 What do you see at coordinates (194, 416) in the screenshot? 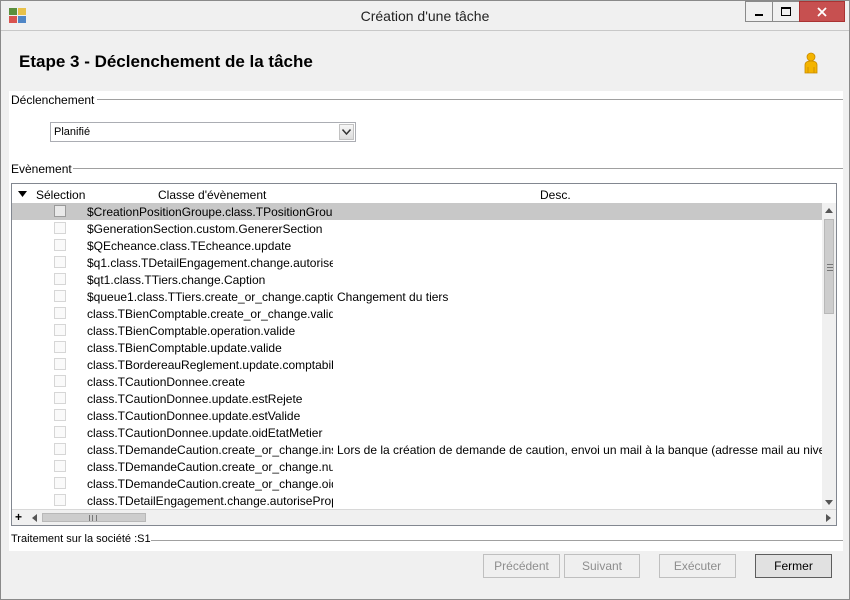
I see `event-class-cell: class.TCautionDonnee.update.estValide` at bounding box center [194, 416].